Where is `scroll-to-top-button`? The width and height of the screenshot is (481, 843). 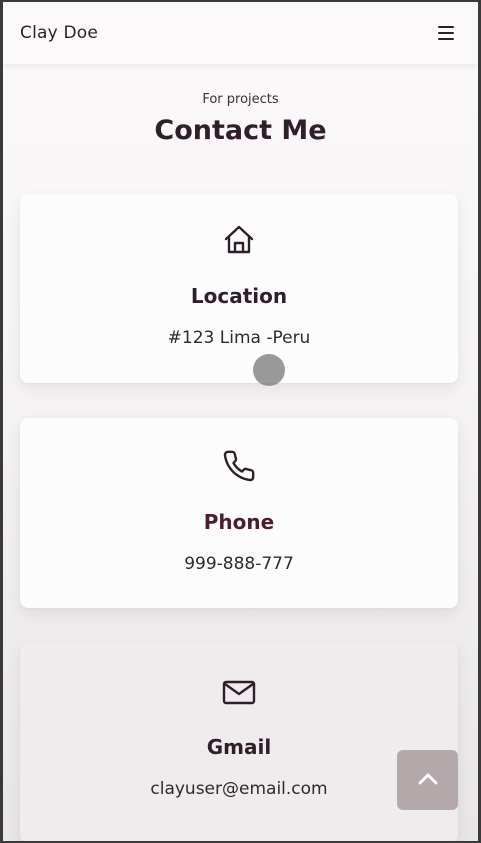
scroll-to-top-button is located at coordinates (427, 780).